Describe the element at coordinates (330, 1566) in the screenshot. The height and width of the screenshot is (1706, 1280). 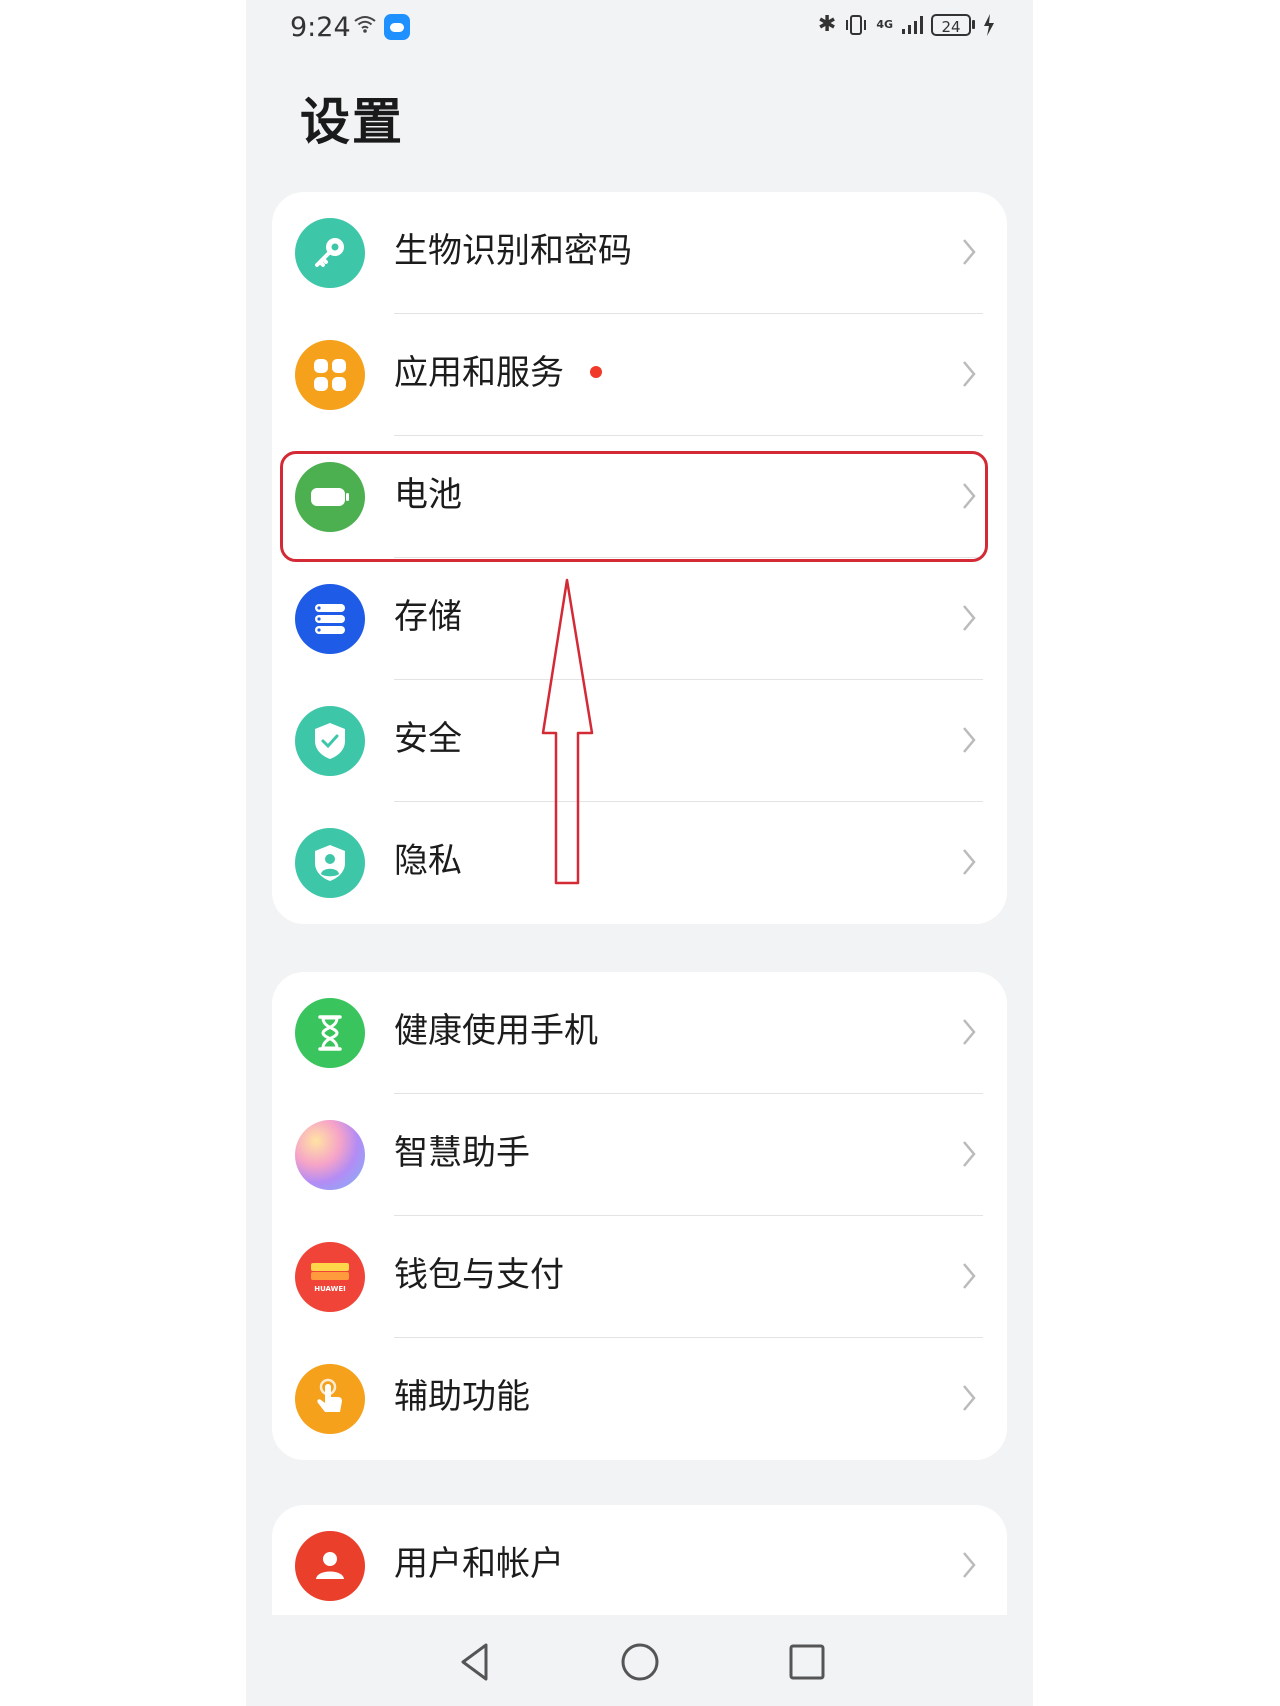
I see `user-icon` at that location.